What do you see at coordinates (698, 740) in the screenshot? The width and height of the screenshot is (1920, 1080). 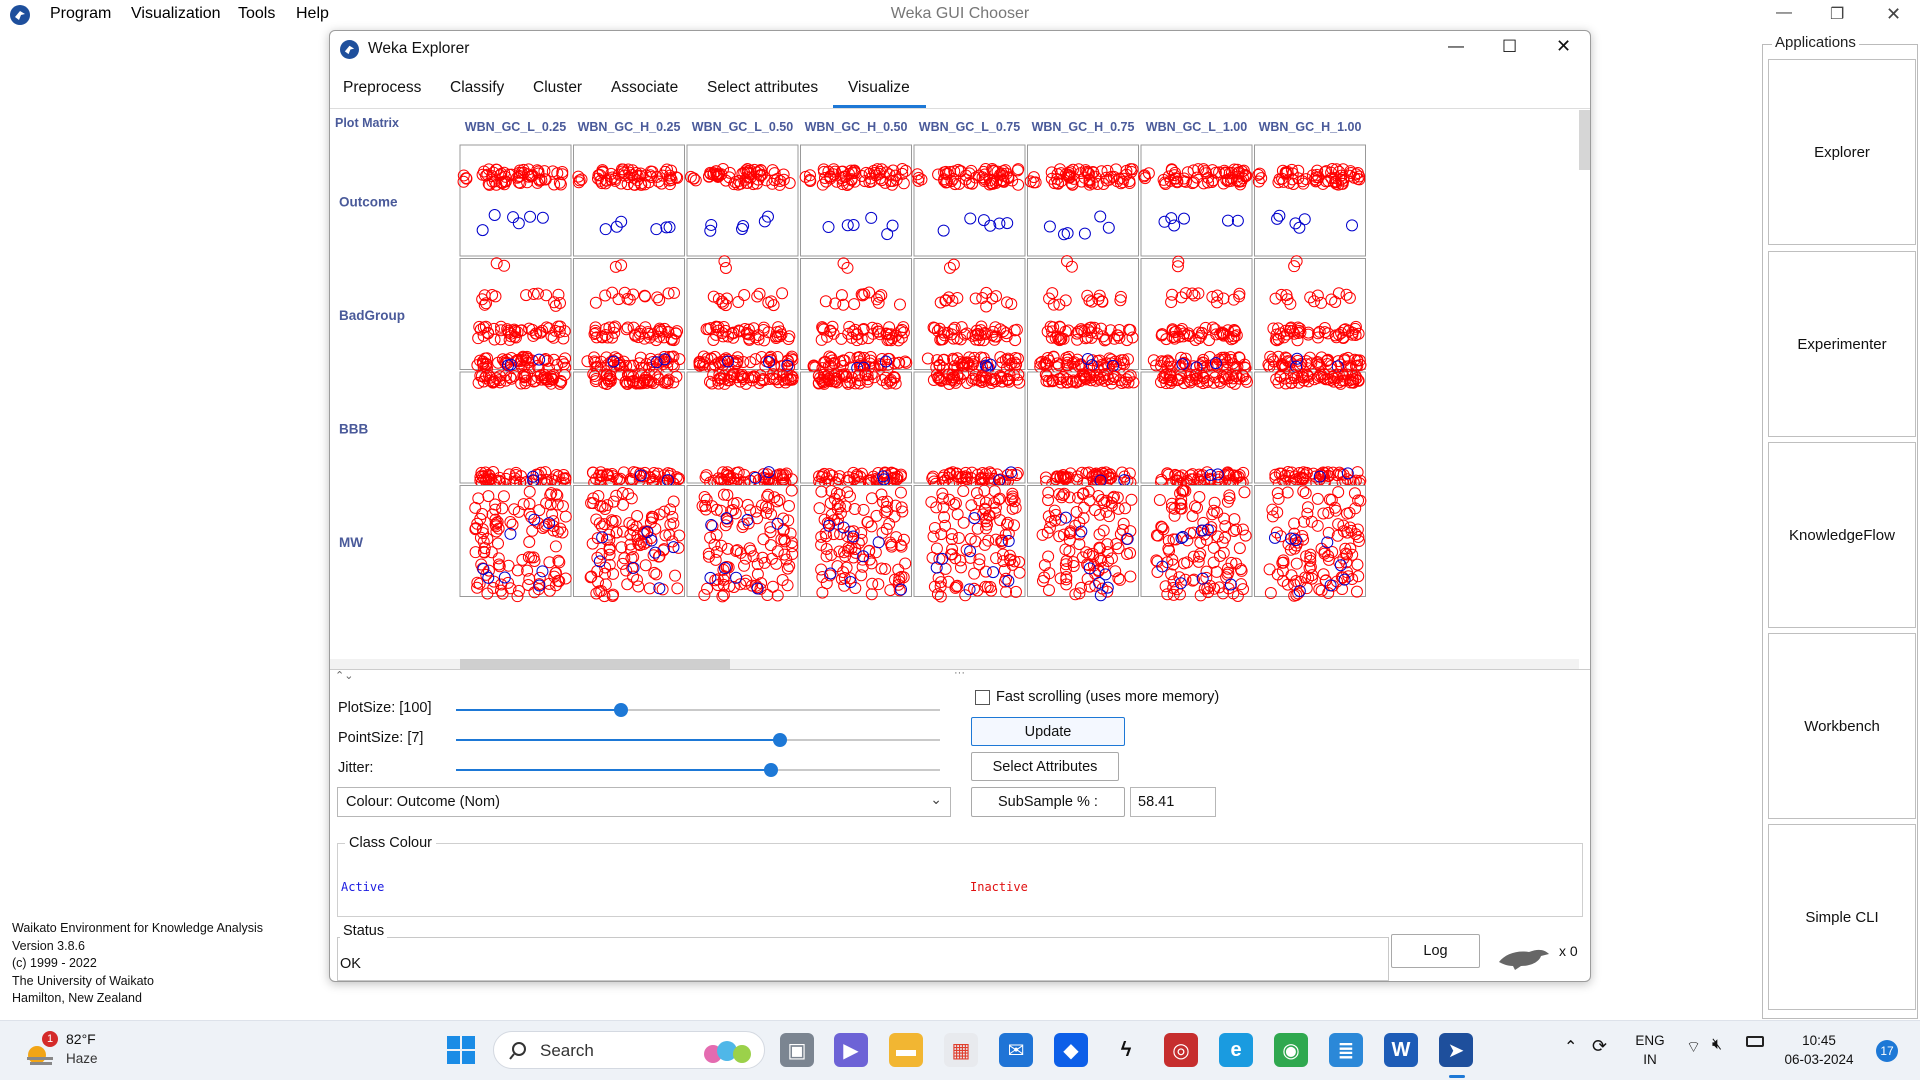 I see `point-size-slider` at bounding box center [698, 740].